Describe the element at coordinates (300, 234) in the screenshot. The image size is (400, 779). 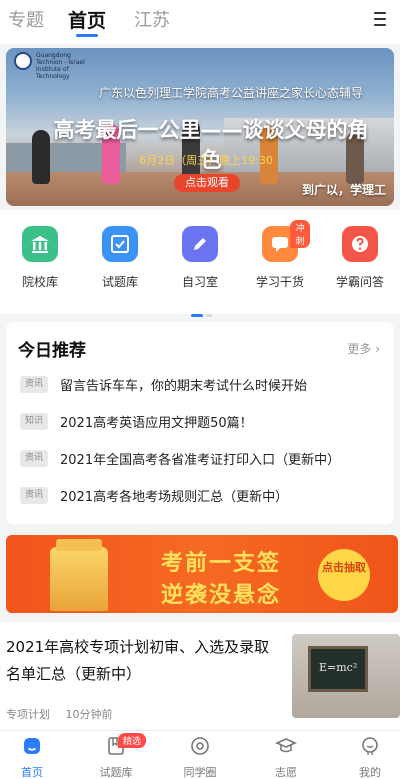
I see `sprint-badge: 冲刺` at that location.